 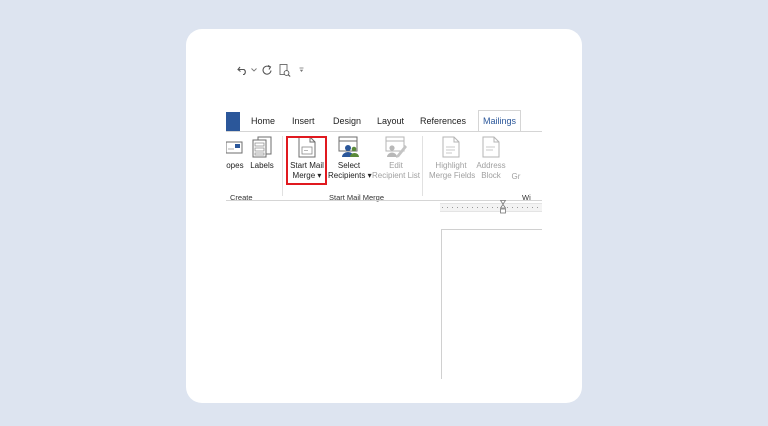 I want to click on labels-label: Labels, so click(x=262, y=165).